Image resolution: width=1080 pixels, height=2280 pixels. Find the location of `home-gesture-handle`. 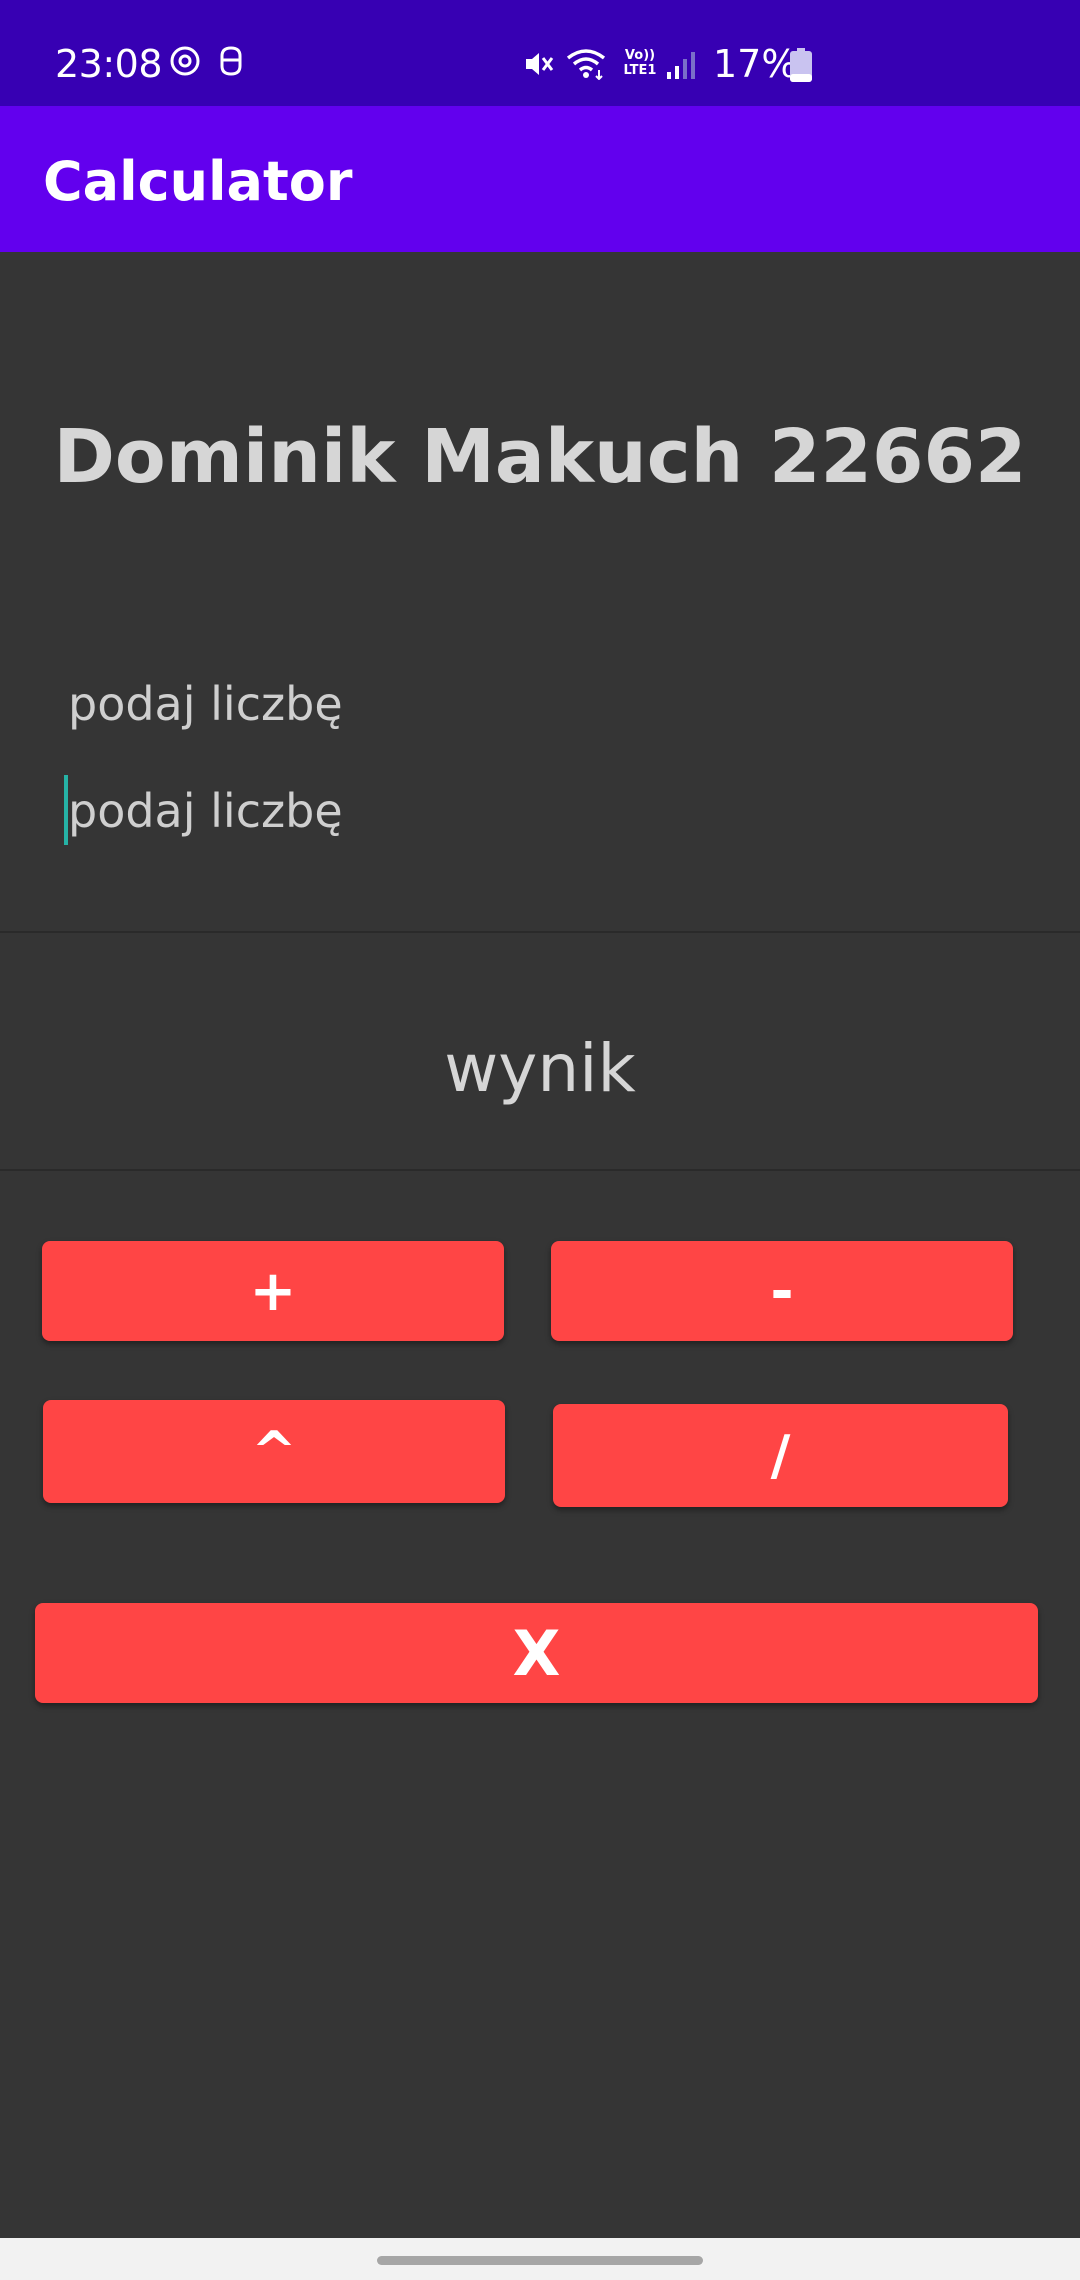

home-gesture-handle is located at coordinates (540, 2260).